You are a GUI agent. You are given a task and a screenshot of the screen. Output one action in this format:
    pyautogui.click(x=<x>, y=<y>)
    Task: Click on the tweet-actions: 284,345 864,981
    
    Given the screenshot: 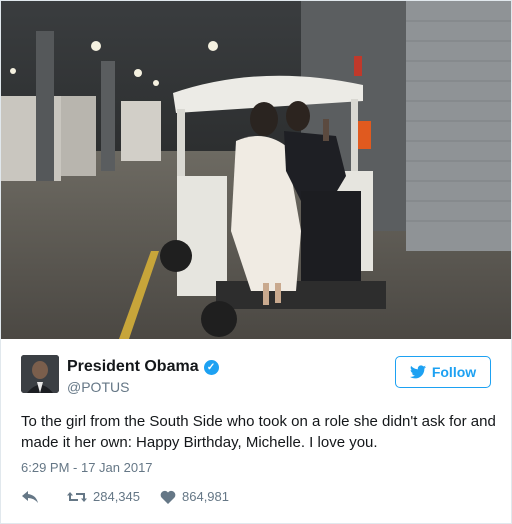 What is the action you would take?
    pyautogui.click(x=125, y=496)
    